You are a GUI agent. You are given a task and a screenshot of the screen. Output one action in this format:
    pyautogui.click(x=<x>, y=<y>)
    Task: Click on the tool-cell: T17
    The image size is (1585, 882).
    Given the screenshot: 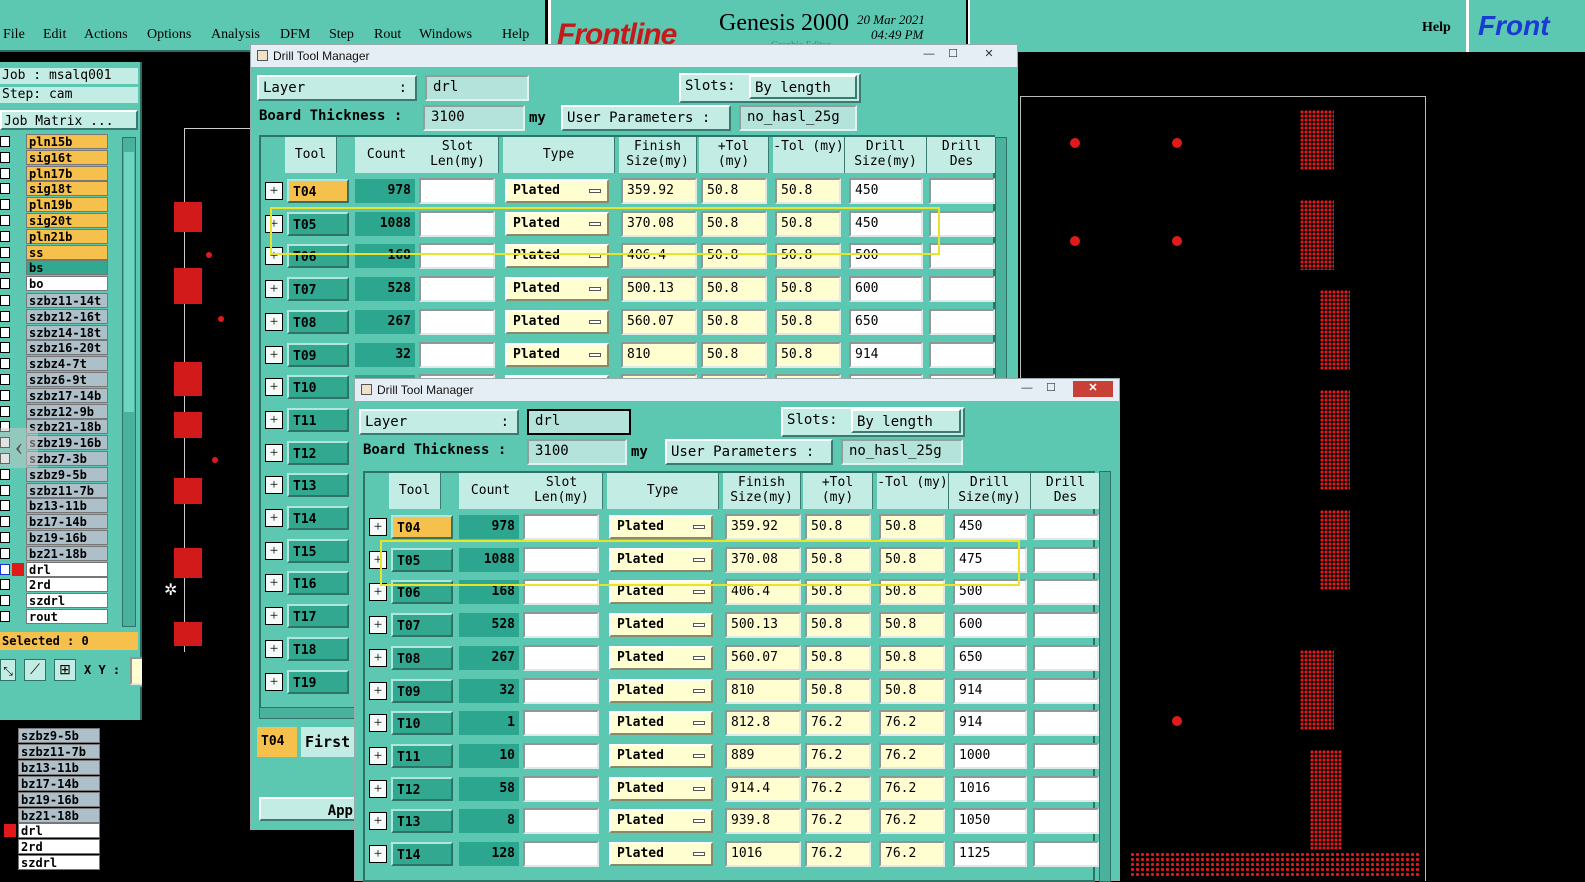 What is the action you would take?
    pyautogui.click(x=318, y=616)
    